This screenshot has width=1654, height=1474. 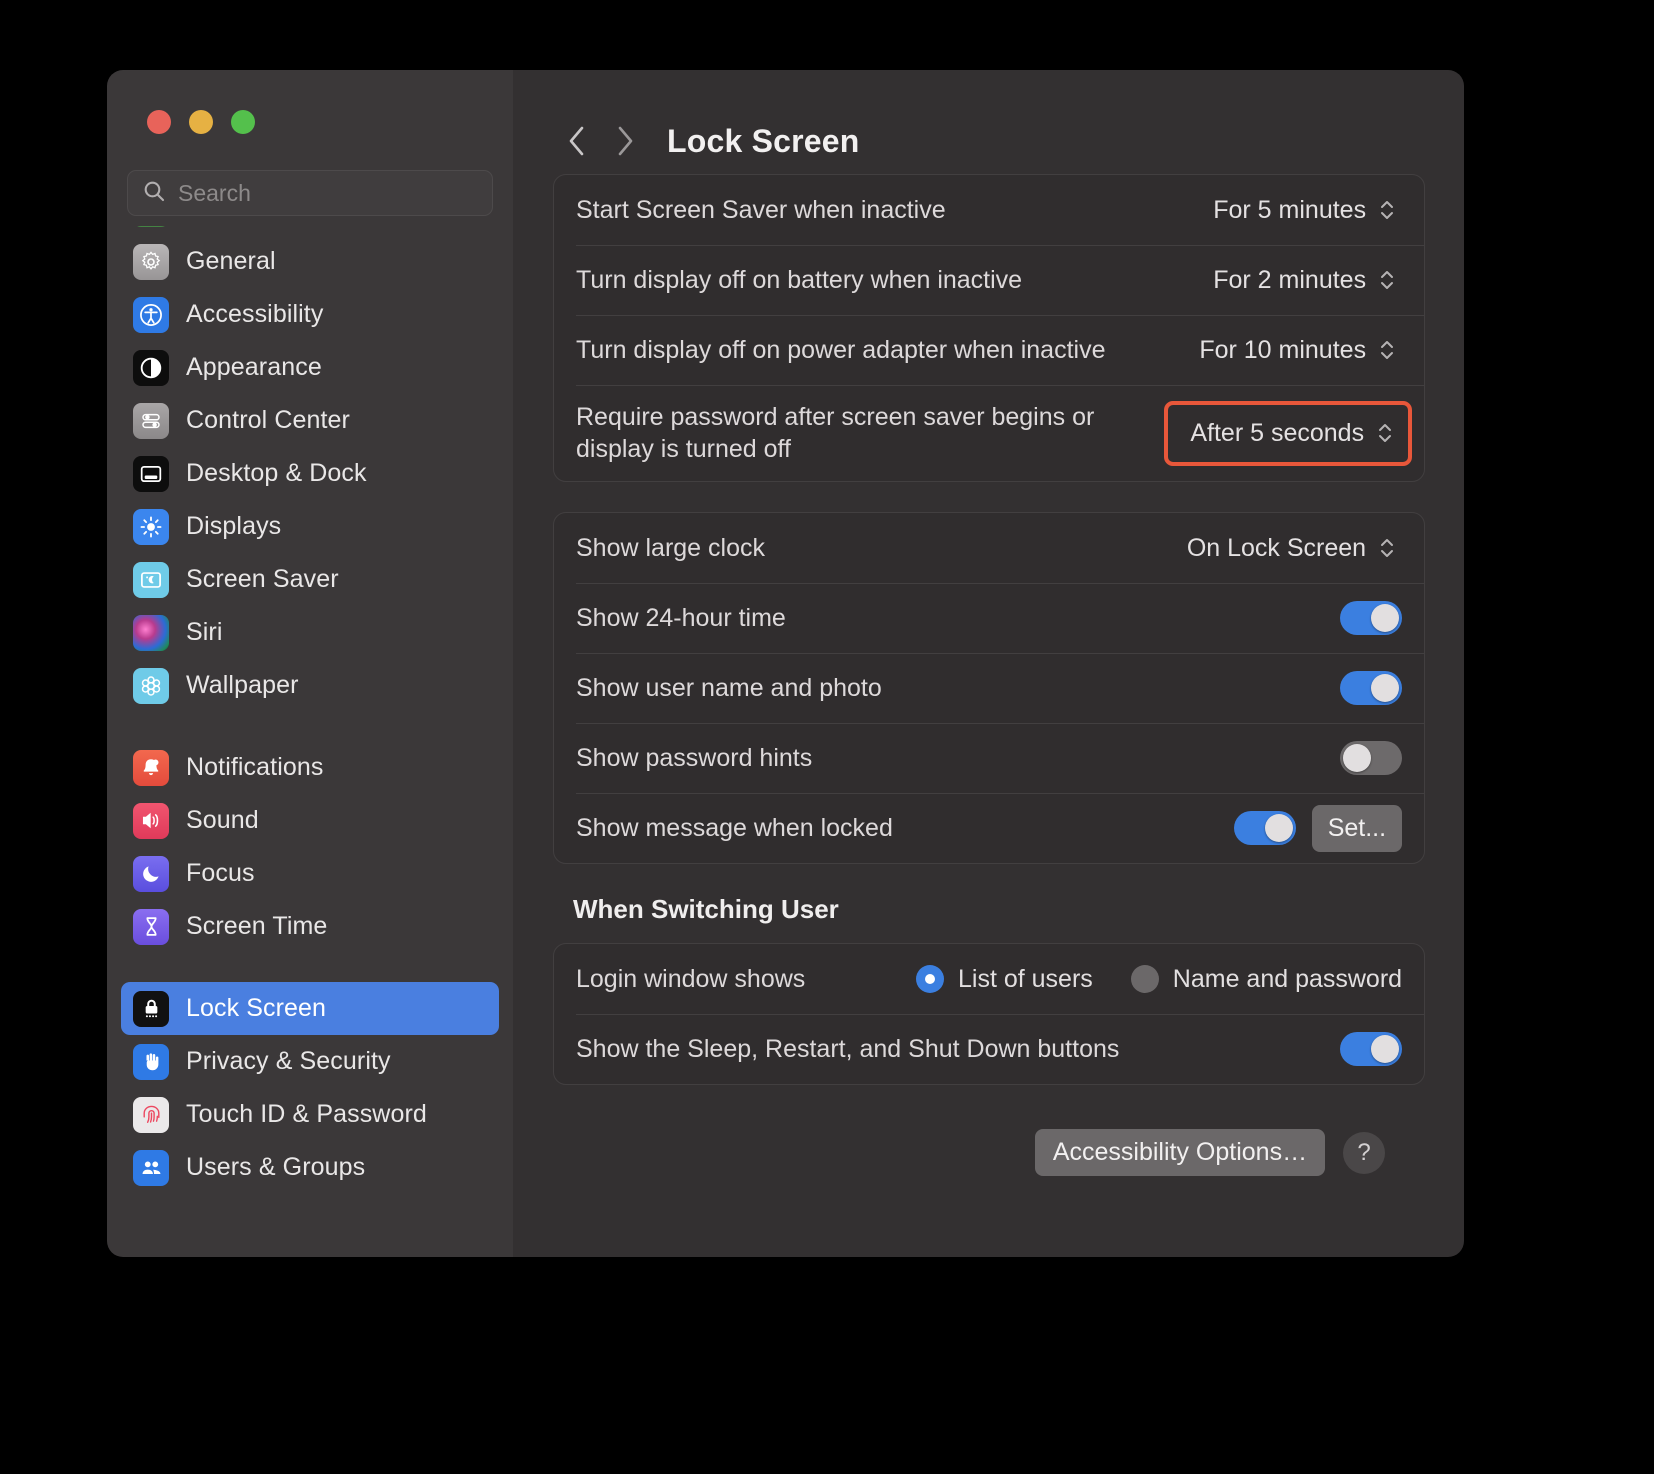 I want to click on help-button: ?, so click(x=1364, y=1152).